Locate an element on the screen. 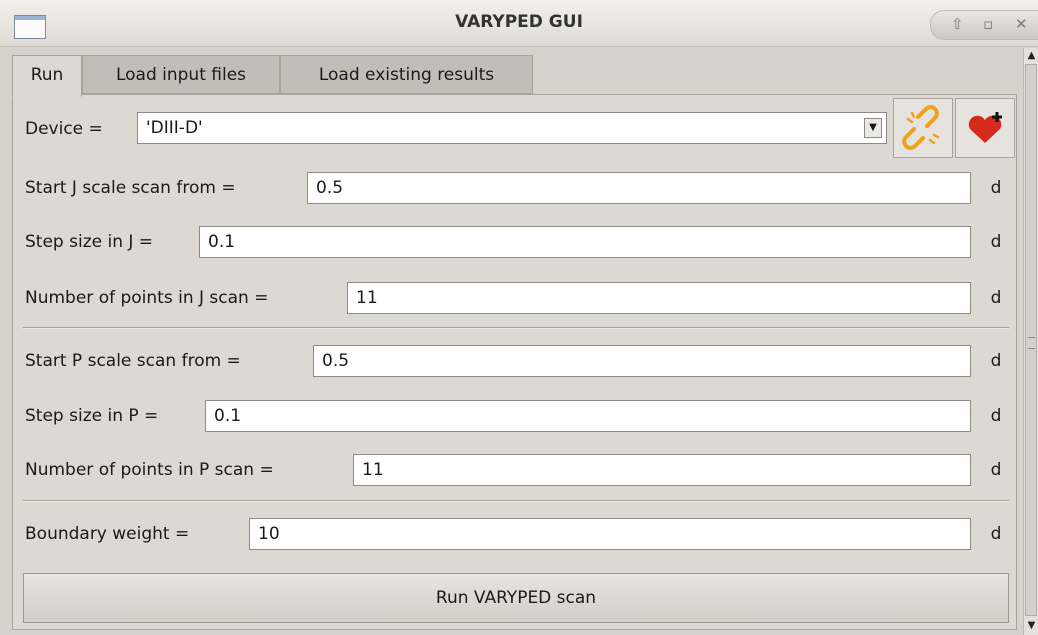 Image resolution: width=1038 pixels, height=635 pixels. heart-plus-icon is located at coordinates (985, 127).